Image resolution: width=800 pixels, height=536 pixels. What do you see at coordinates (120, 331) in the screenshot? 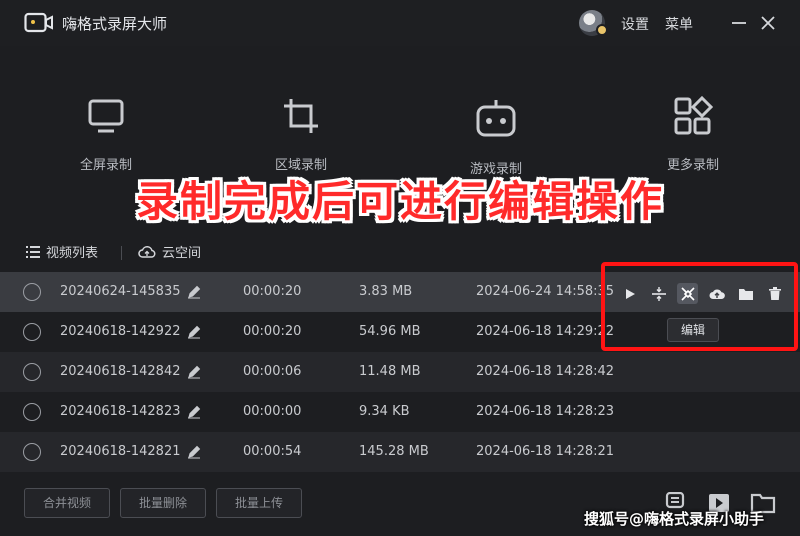
I see `file-name: 20240618-142922` at bounding box center [120, 331].